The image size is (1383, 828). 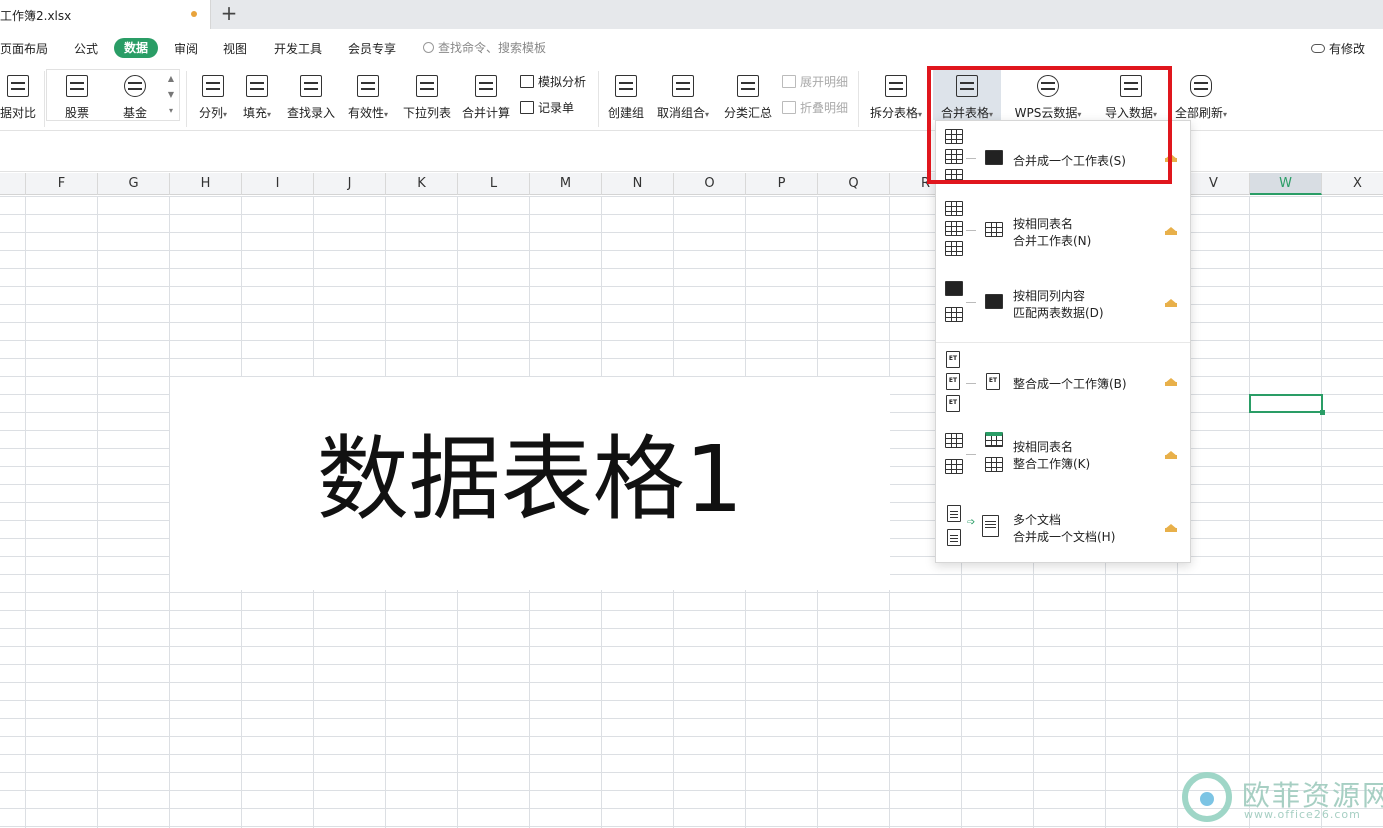 I want to click on search-input: 查找命令、搜索模板, so click(x=484, y=47).